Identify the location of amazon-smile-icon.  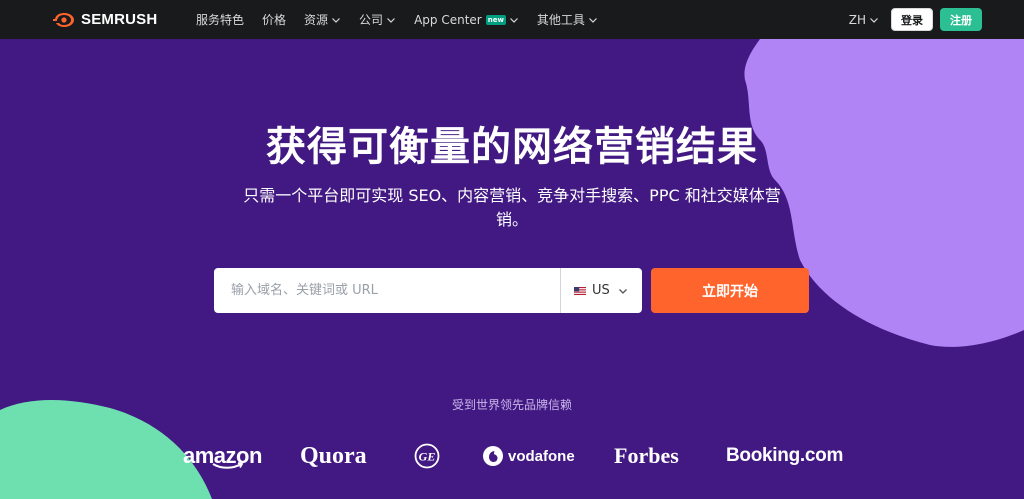
(228, 465).